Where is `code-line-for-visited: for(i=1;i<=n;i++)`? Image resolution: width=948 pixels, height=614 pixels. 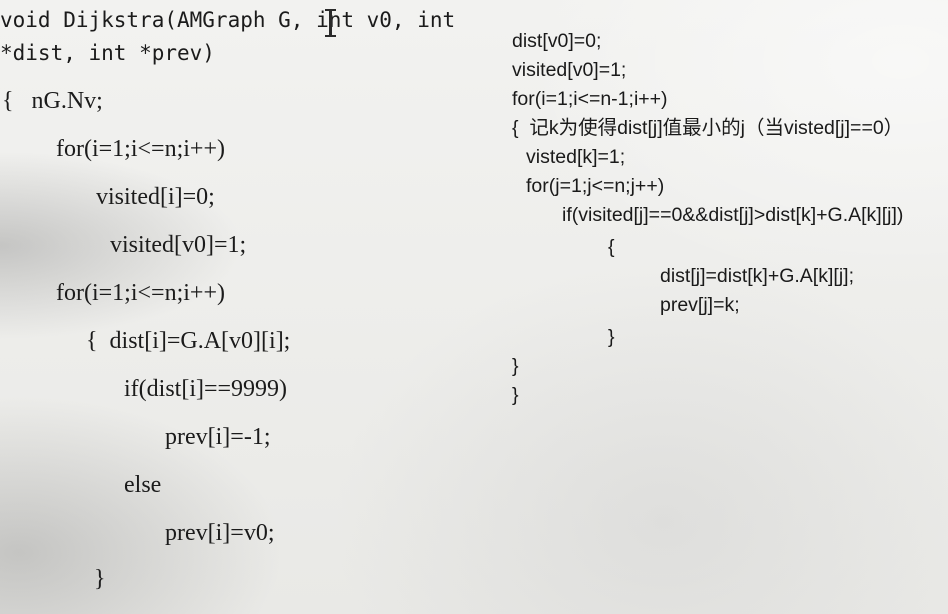
code-line-for-visited: for(i=1;i<=n;i++) is located at coordinates (140, 149).